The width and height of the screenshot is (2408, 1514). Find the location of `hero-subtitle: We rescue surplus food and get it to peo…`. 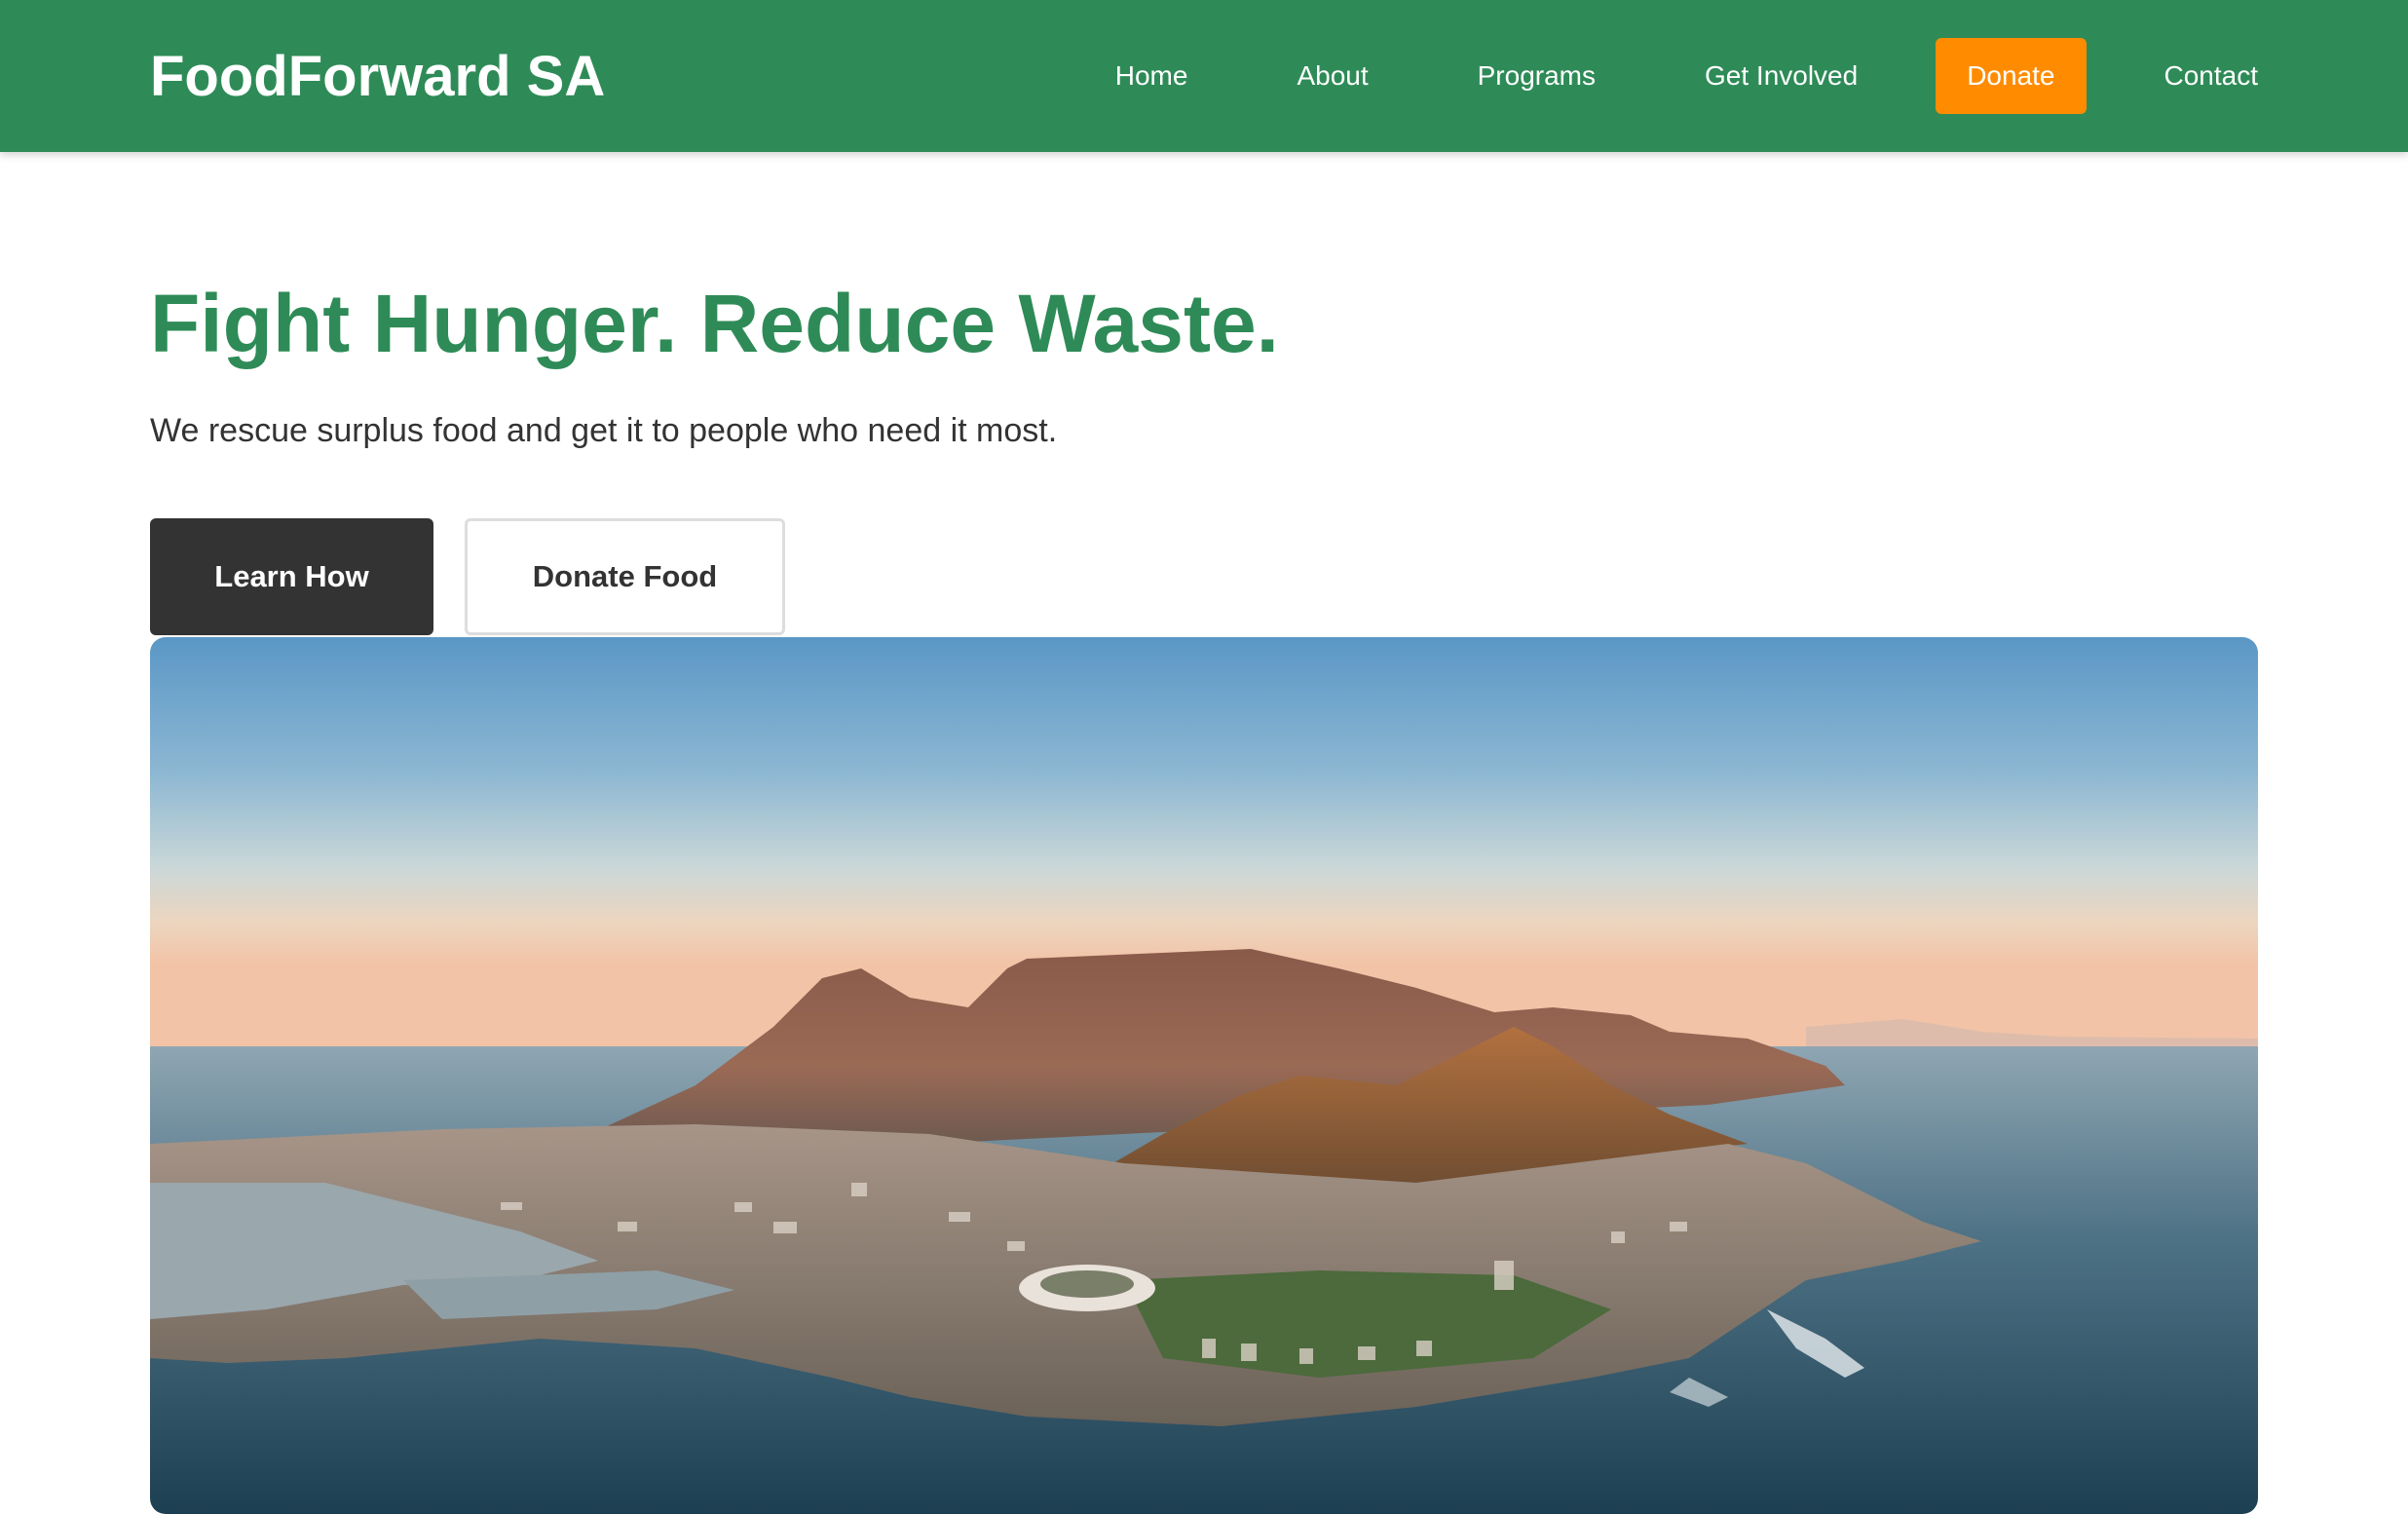

hero-subtitle: We rescue surplus food and get it to peo… is located at coordinates (604, 430).